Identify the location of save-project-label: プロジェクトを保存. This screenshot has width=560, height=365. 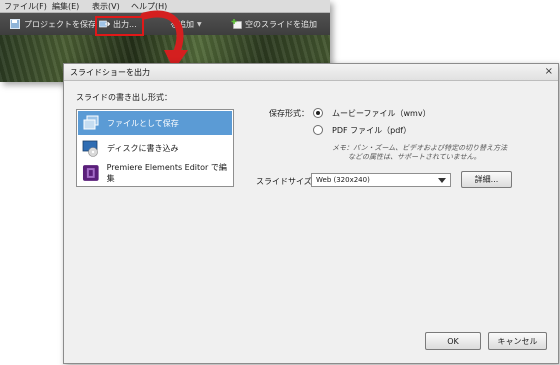
(60, 24).